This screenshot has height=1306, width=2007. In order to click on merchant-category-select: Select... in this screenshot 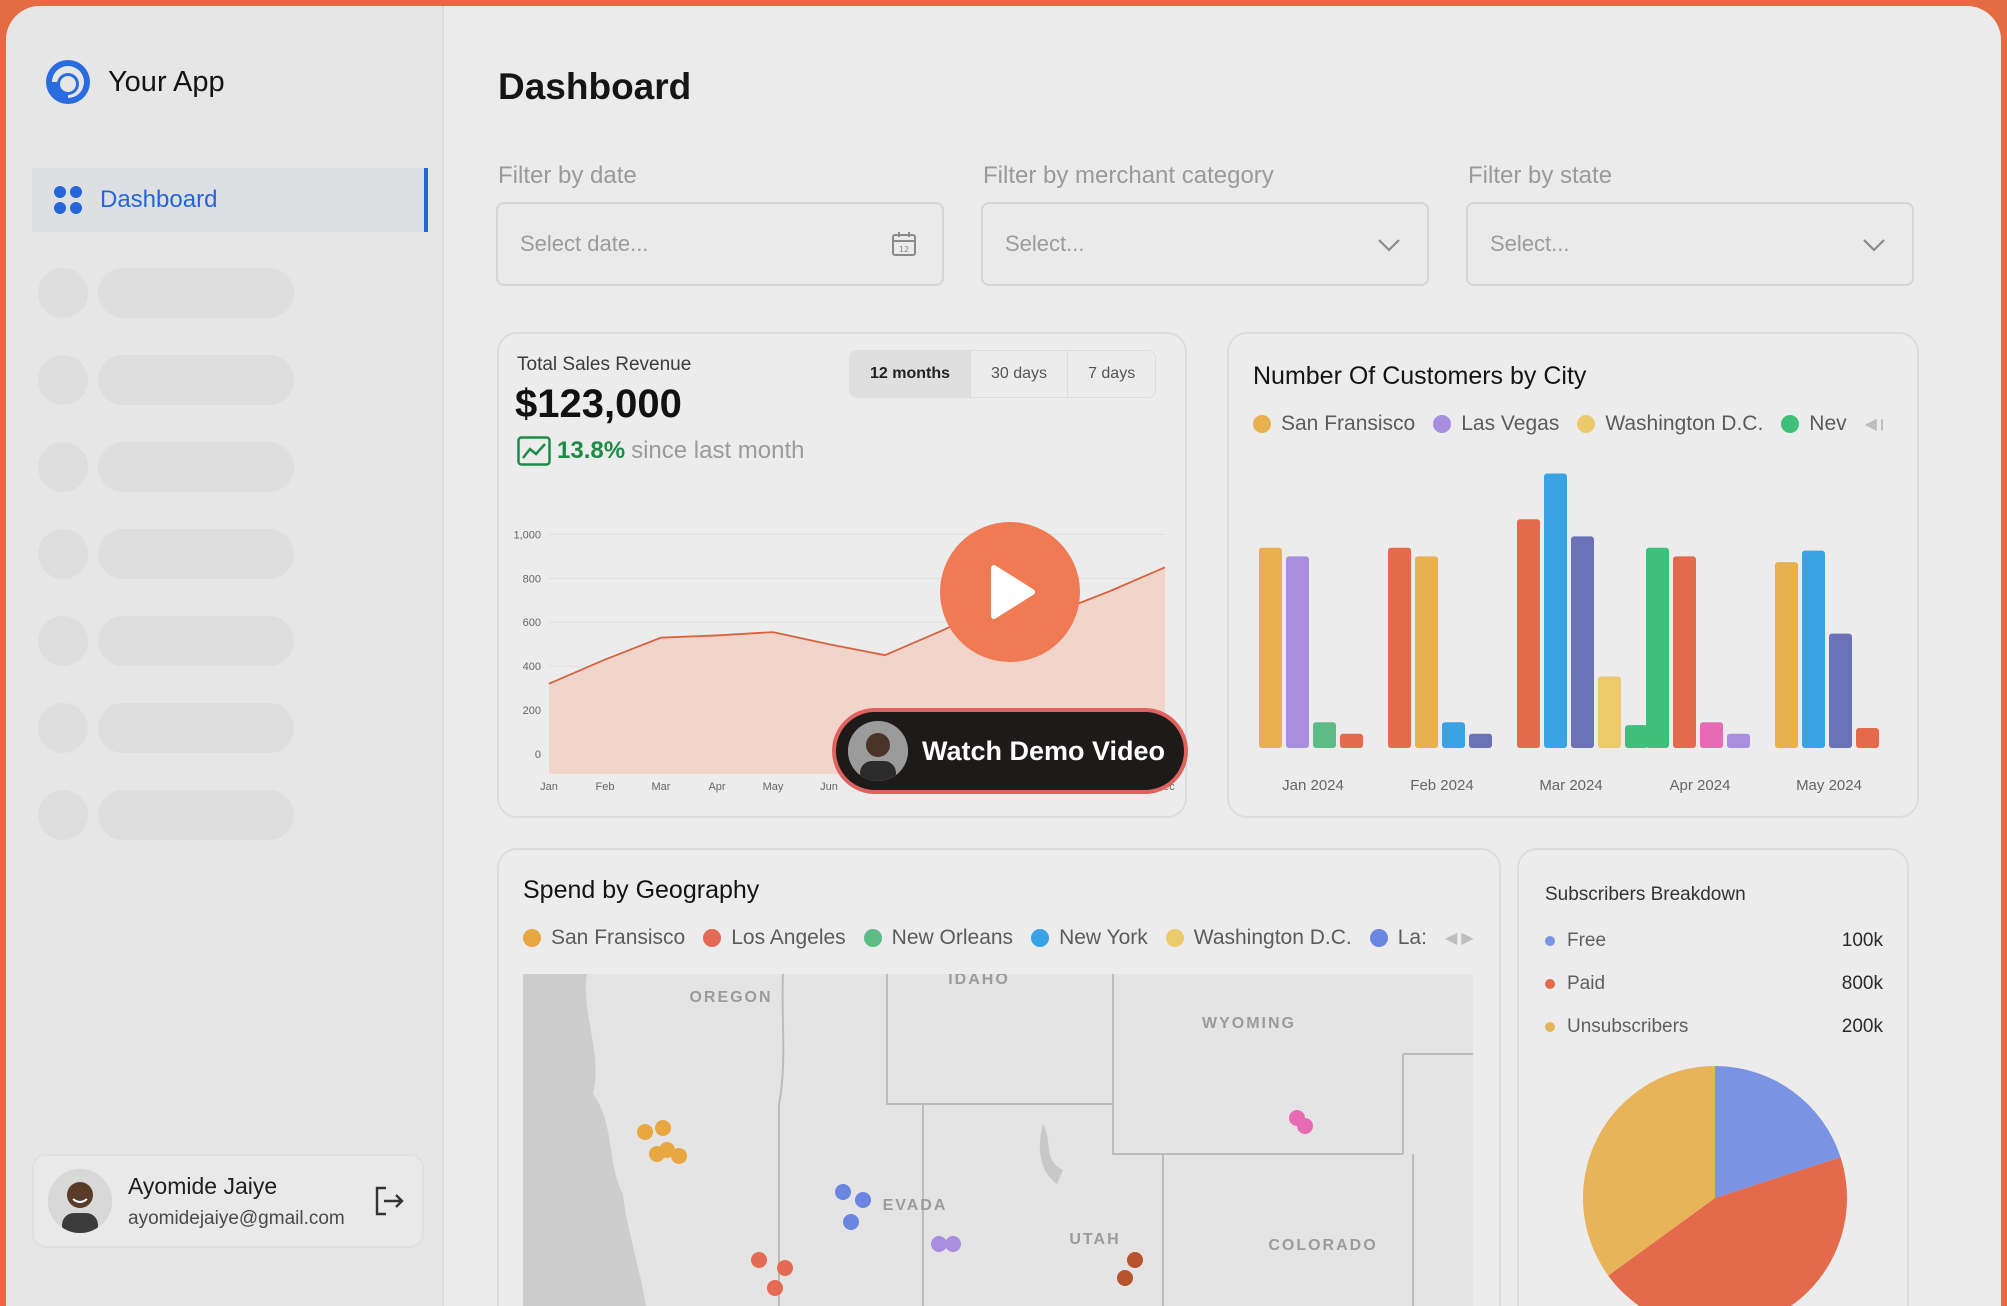, I will do `click(1205, 244)`.